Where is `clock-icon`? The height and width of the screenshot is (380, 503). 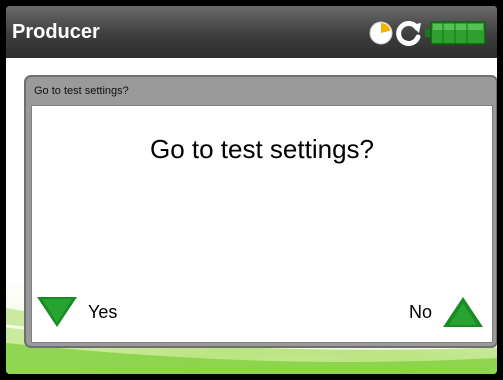 clock-icon is located at coordinates (381, 33).